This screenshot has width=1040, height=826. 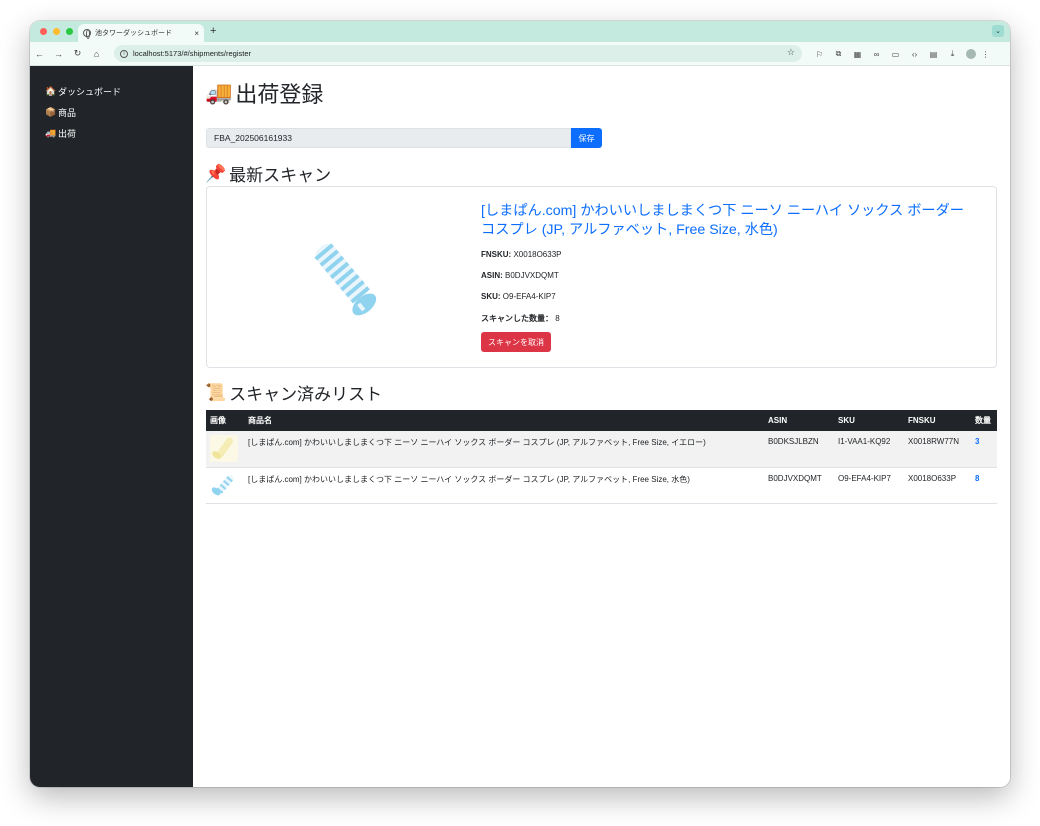 What do you see at coordinates (791, 52) in the screenshot?
I see `bookmark-star-icon: ☆` at bounding box center [791, 52].